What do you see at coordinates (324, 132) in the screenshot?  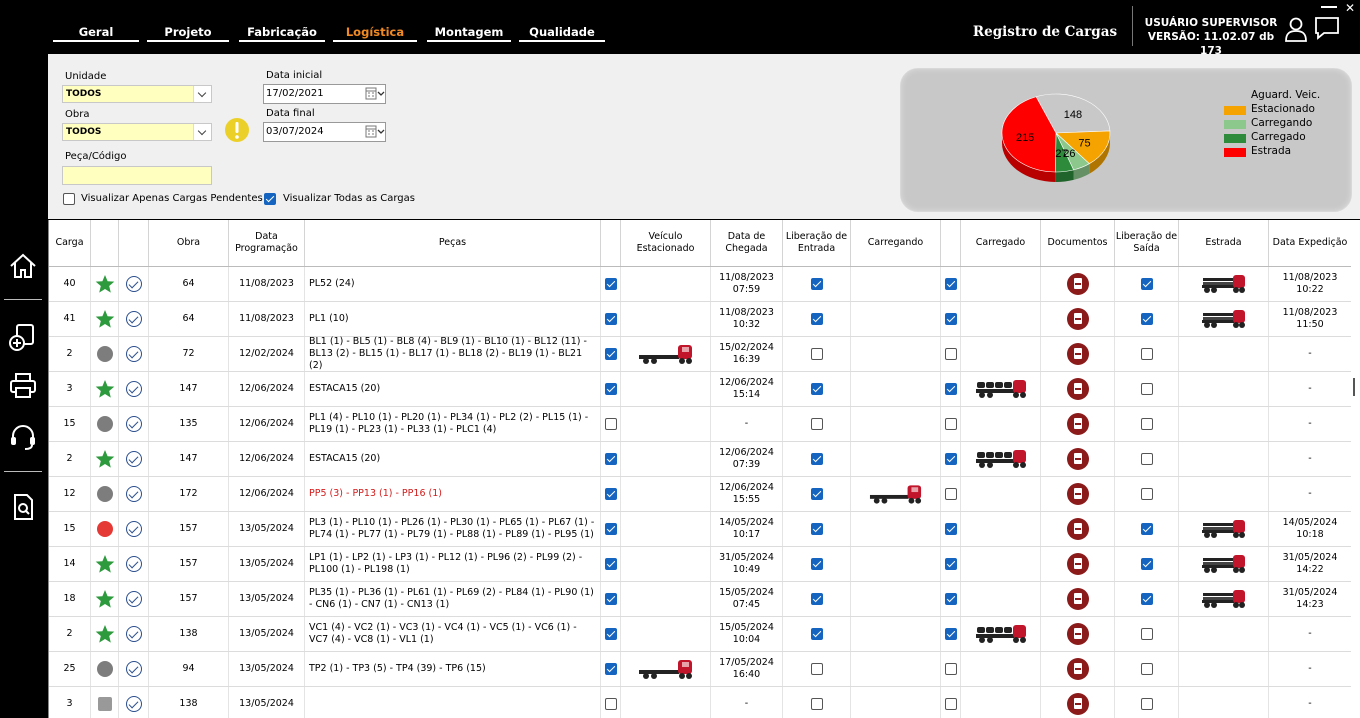 I see `data-final-field: 03/07/2024` at bounding box center [324, 132].